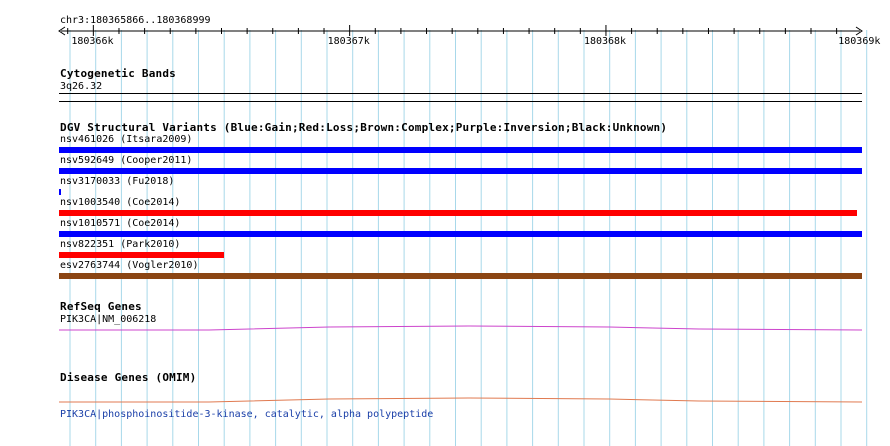 This screenshot has width=890, height=446. I want to click on ruler: 180366k 180367k 180368k 180369k, so click(445, 35).